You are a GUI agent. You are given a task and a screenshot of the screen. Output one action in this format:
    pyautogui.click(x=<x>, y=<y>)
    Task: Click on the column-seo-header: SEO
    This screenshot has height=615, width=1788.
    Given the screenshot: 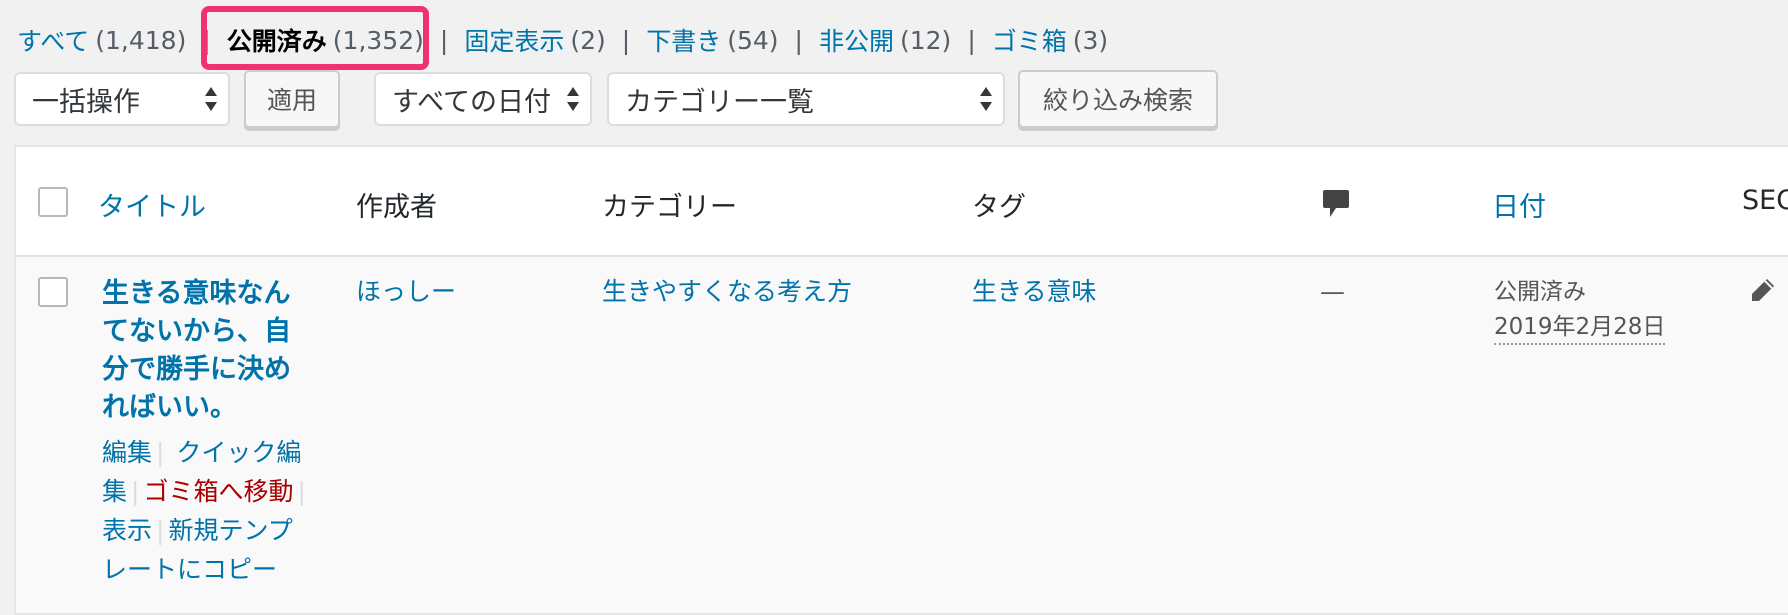 What is the action you would take?
    pyautogui.click(x=1765, y=200)
    